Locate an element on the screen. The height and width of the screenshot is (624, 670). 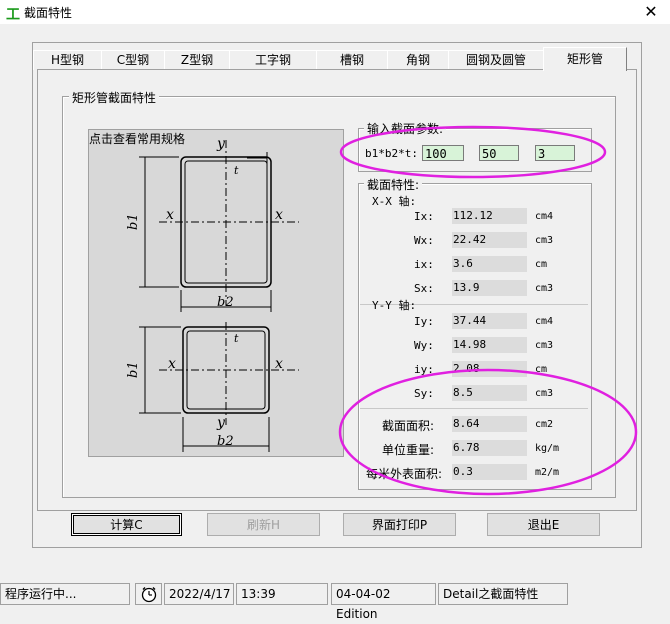
print-button: 界面打印P is located at coordinates (399, 524).